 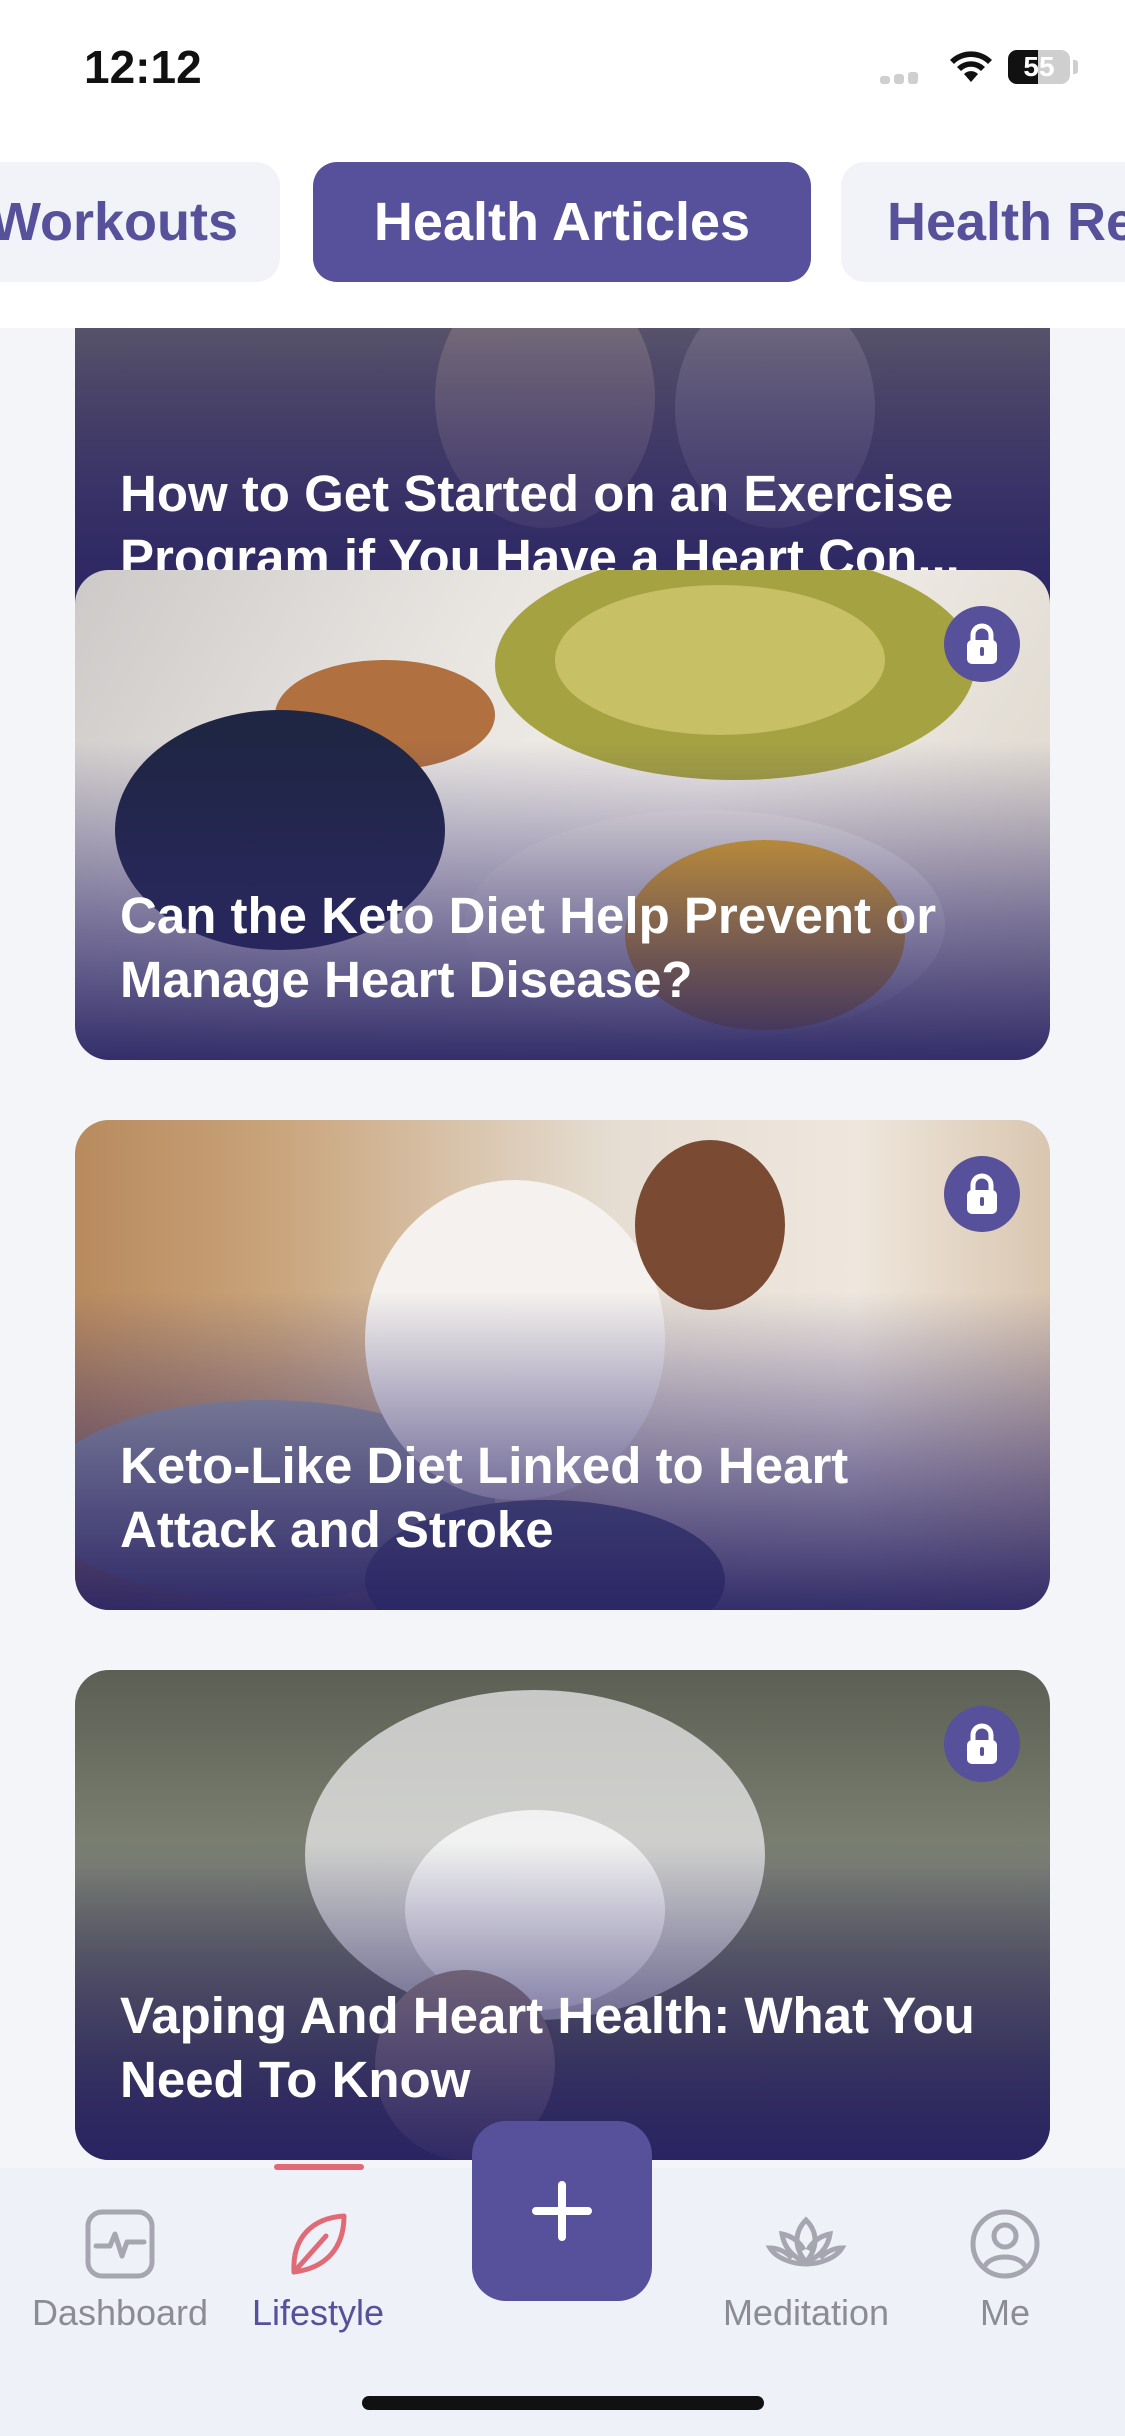 What do you see at coordinates (806, 2312) in the screenshot?
I see `nav-label: Meditation` at bounding box center [806, 2312].